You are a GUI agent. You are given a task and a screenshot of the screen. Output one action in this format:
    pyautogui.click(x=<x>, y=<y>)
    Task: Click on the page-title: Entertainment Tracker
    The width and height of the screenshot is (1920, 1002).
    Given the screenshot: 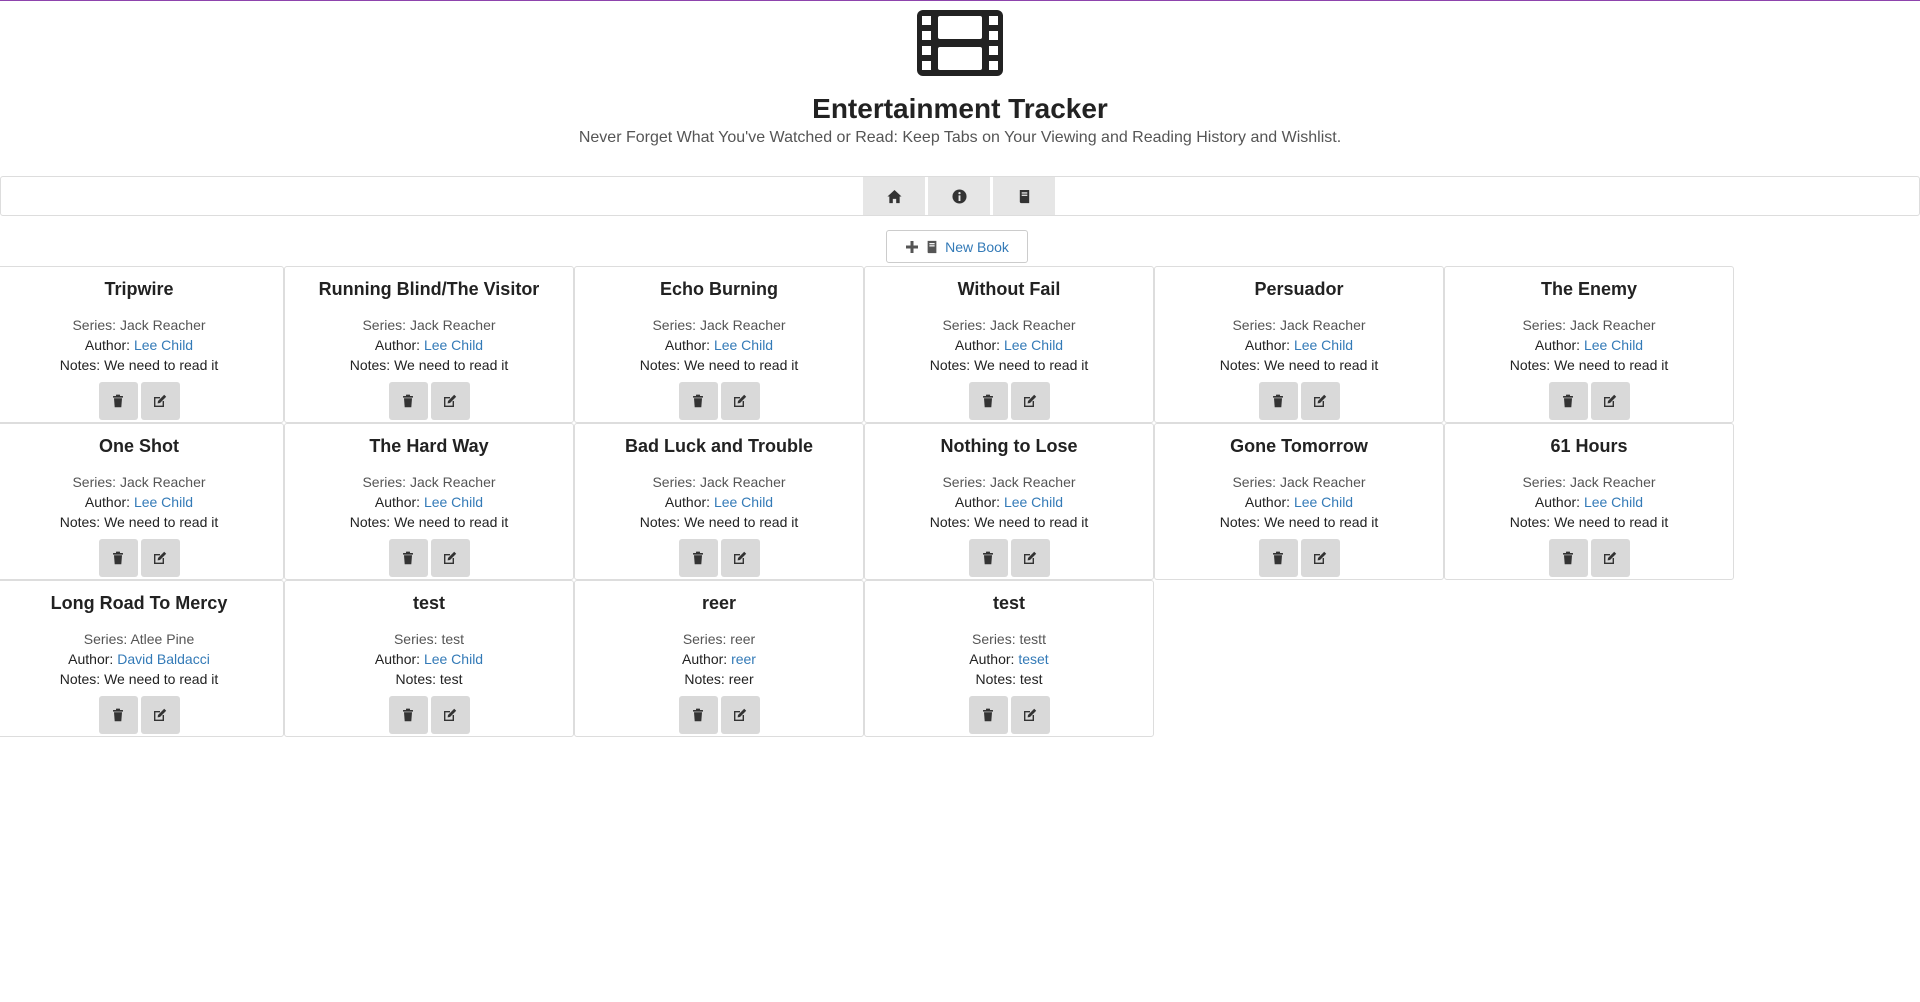 What is the action you would take?
    pyautogui.click(x=960, y=108)
    